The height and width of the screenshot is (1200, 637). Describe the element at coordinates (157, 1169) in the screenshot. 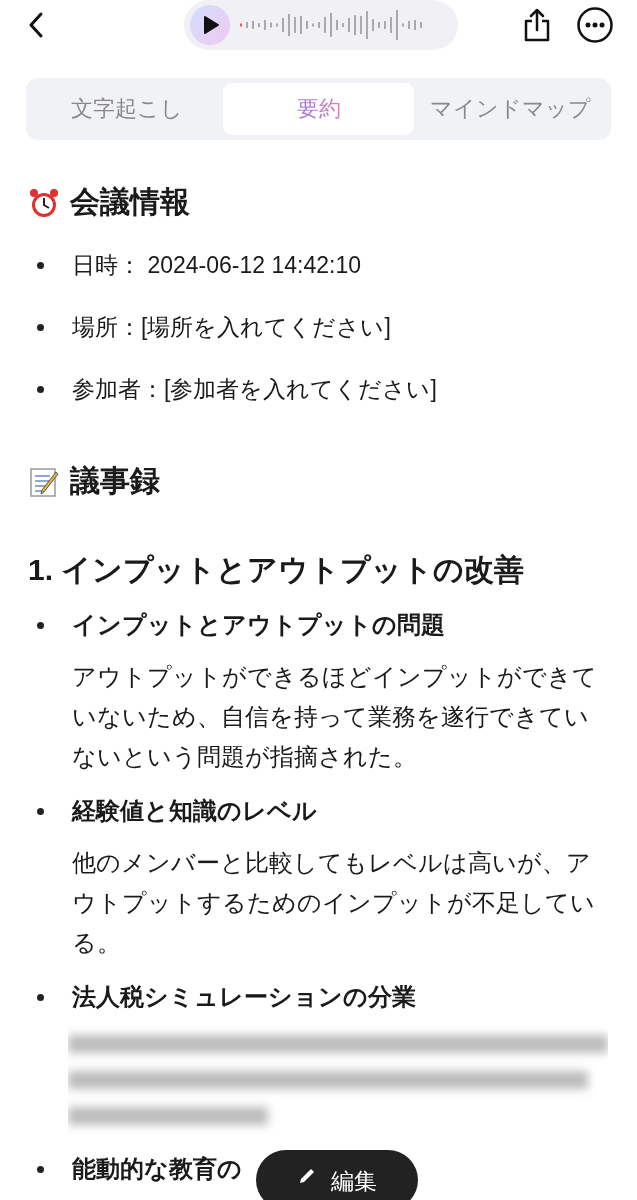

I see `point-title: 能動的な教育の` at that location.